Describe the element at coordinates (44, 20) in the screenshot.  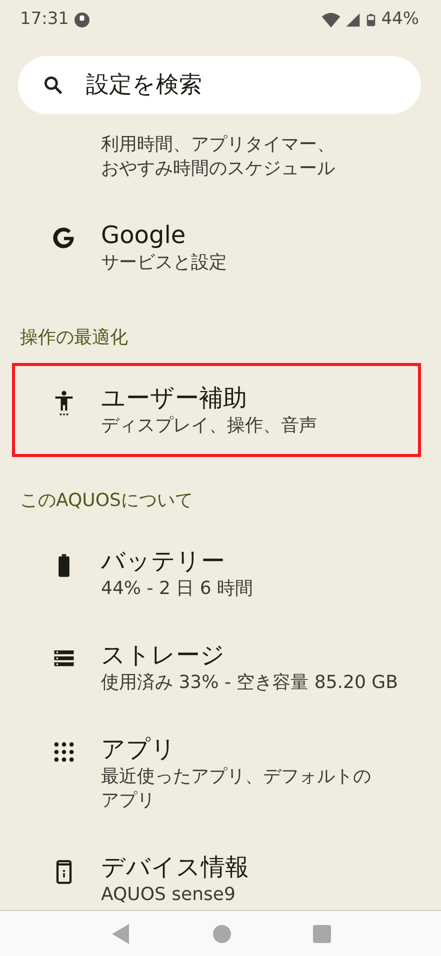
I see `clock-text: 17:31` at that location.